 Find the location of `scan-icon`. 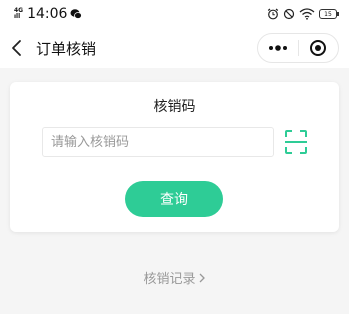

scan-icon is located at coordinates (296, 142).